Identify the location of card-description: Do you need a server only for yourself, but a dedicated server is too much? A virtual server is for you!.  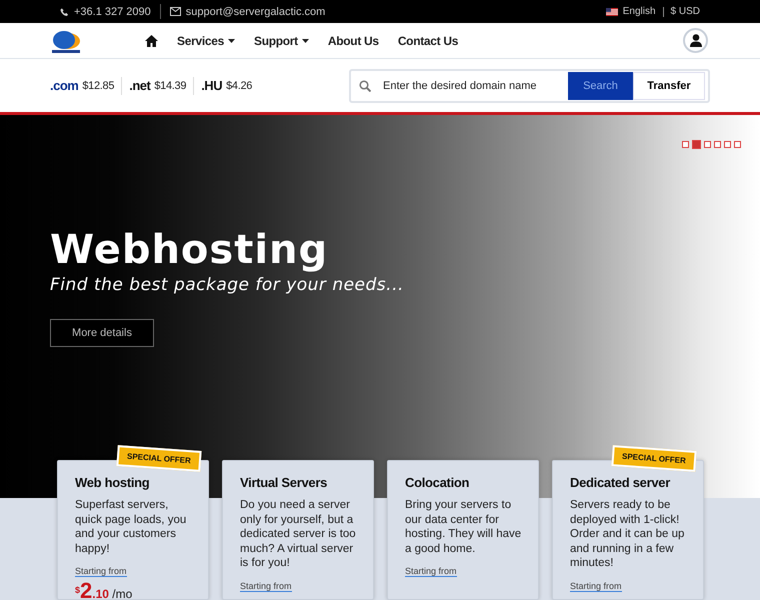
(298, 534).